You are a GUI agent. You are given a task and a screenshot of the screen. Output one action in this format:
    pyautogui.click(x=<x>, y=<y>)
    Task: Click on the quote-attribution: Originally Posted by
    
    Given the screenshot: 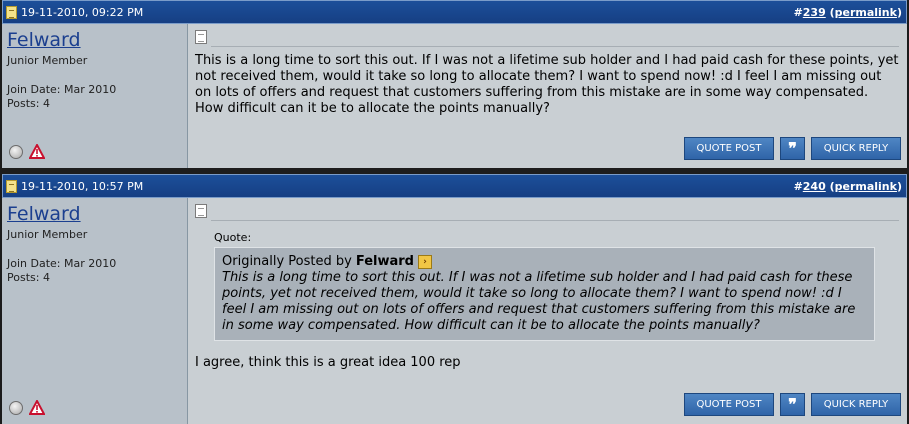 What is the action you would take?
    pyautogui.click(x=287, y=261)
    